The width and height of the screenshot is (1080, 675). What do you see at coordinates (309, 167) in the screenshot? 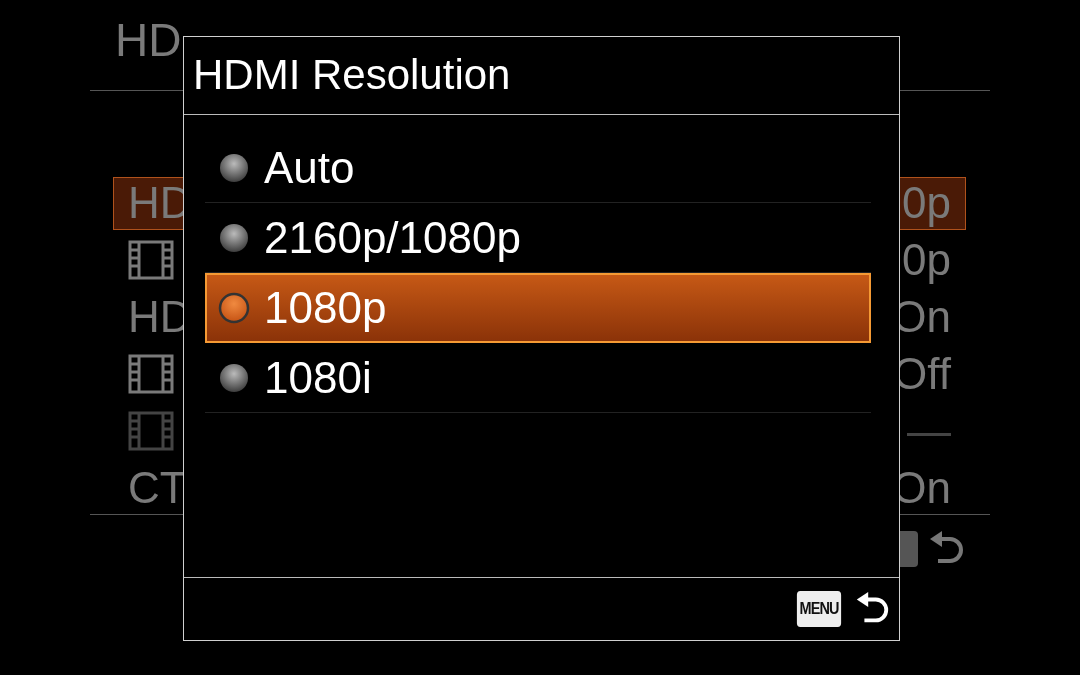
I see `option-label: Auto` at bounding box center [309, 167].